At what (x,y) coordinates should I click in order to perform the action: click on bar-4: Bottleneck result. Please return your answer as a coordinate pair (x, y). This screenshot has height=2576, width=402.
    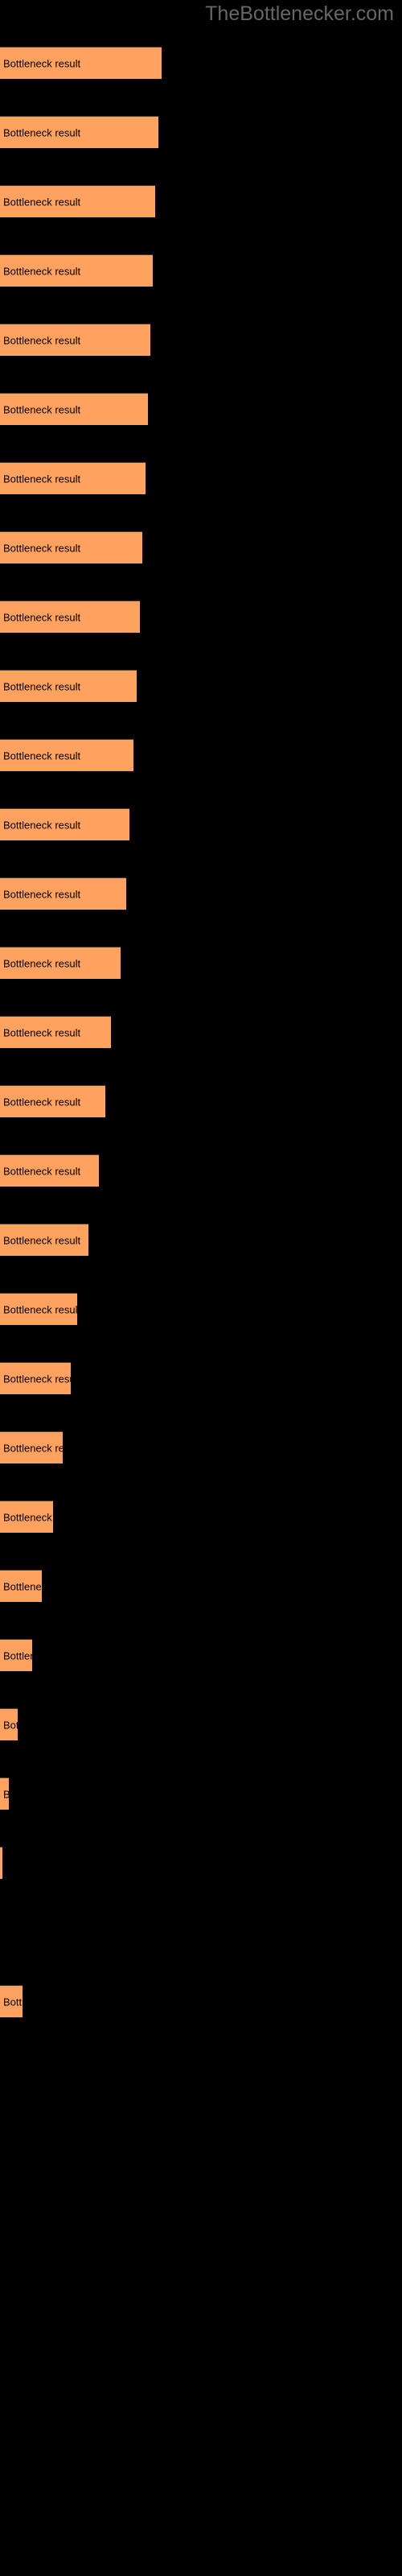
    Looking at the image, I should click on (76, 270).